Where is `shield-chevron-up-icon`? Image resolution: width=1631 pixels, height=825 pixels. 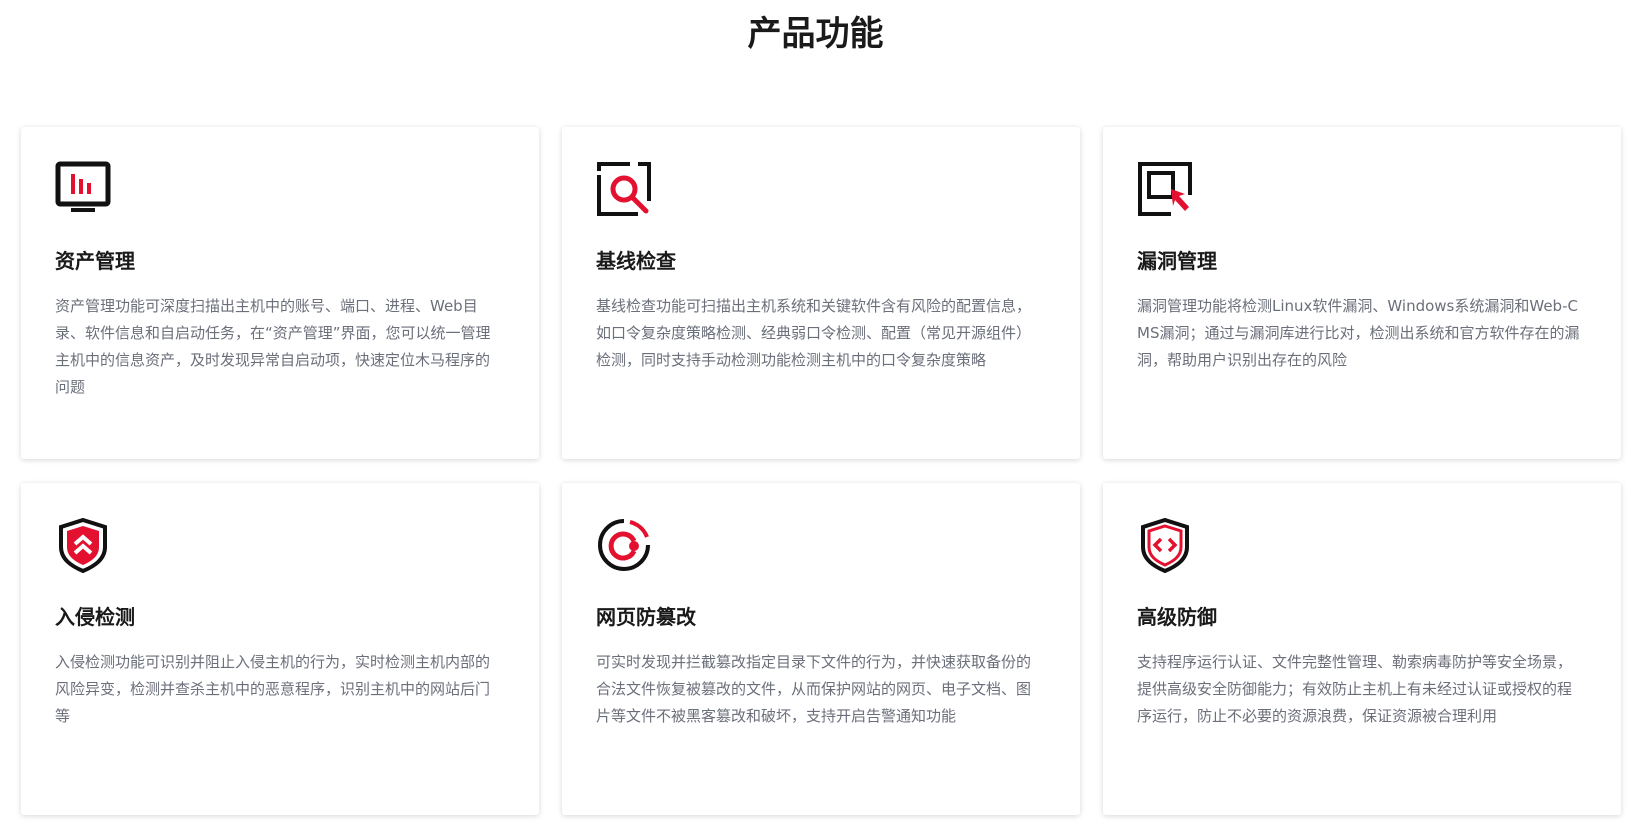 shield-chevron-up-icon is located at coordinates (83, 545).